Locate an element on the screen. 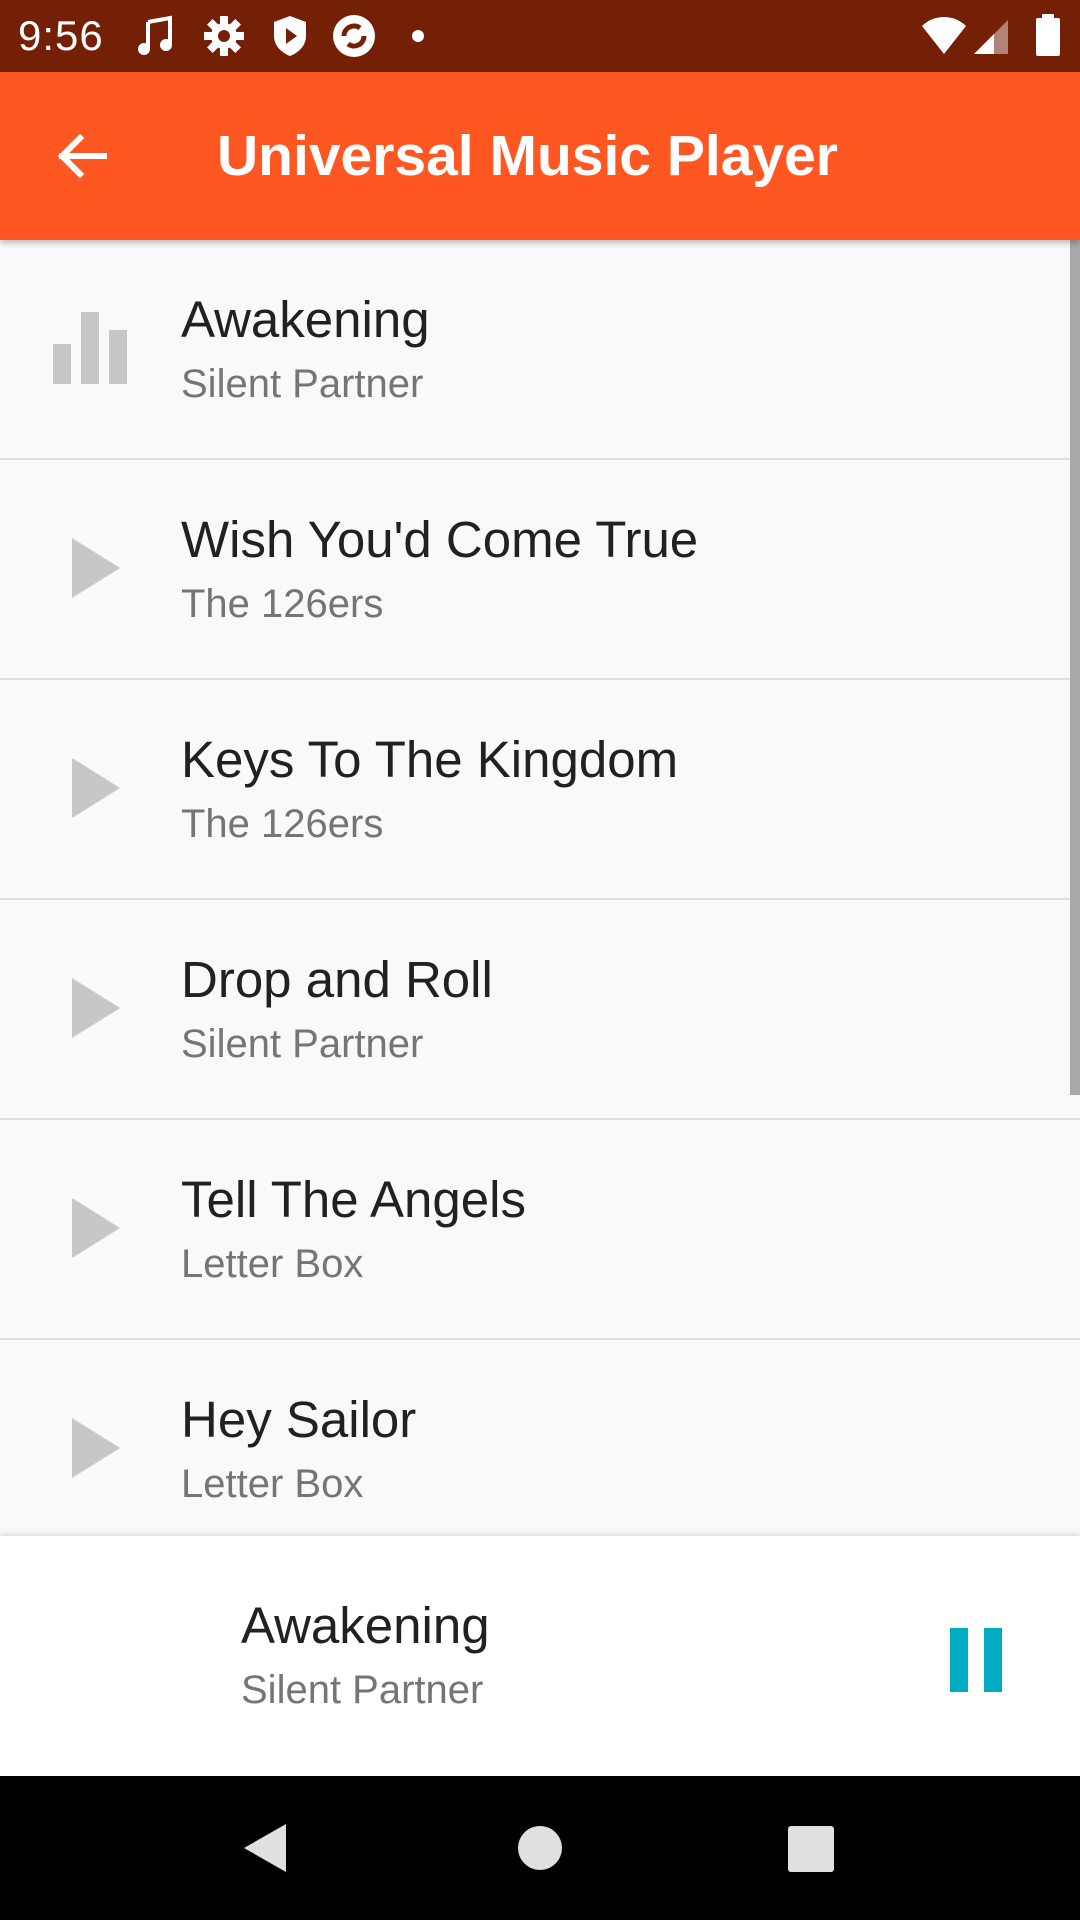 The image size is (1080, 1920). gear-icon is located at coordinates (224, 36).